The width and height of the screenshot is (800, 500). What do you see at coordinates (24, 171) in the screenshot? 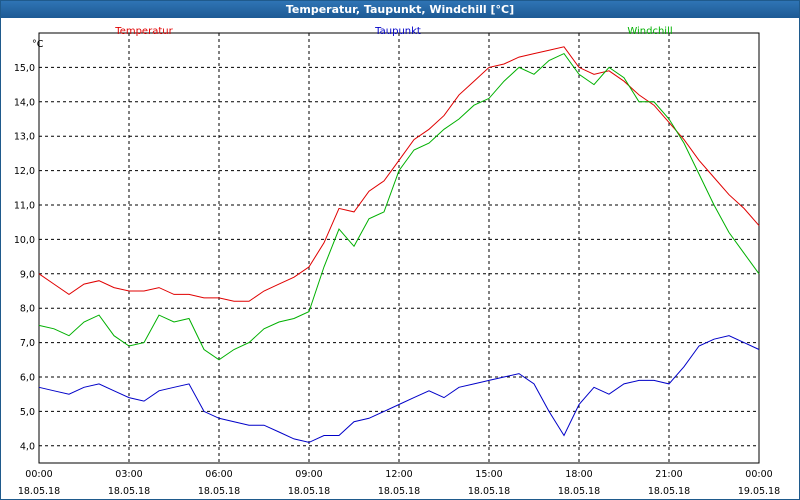
I see `y-tick-label: 12,0` at bounding box center [24, 171].